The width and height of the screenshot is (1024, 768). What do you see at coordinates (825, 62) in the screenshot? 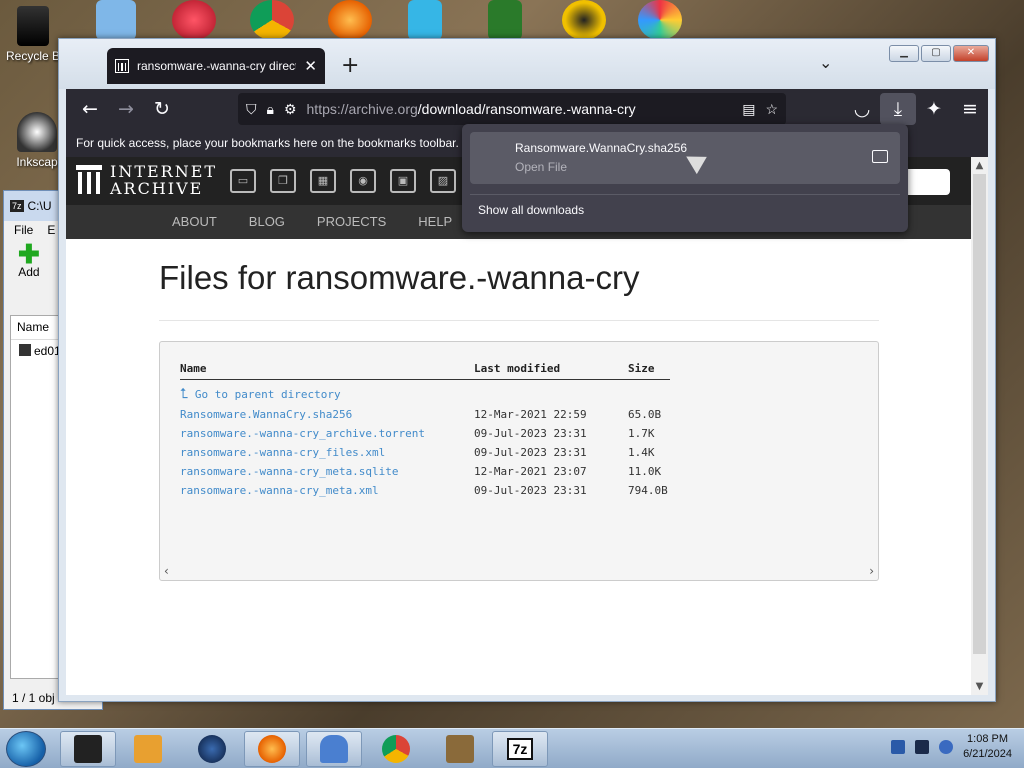
I see `list-all-tabs-chevron-down-icon: ⌄` at bounding box center [825, 62].